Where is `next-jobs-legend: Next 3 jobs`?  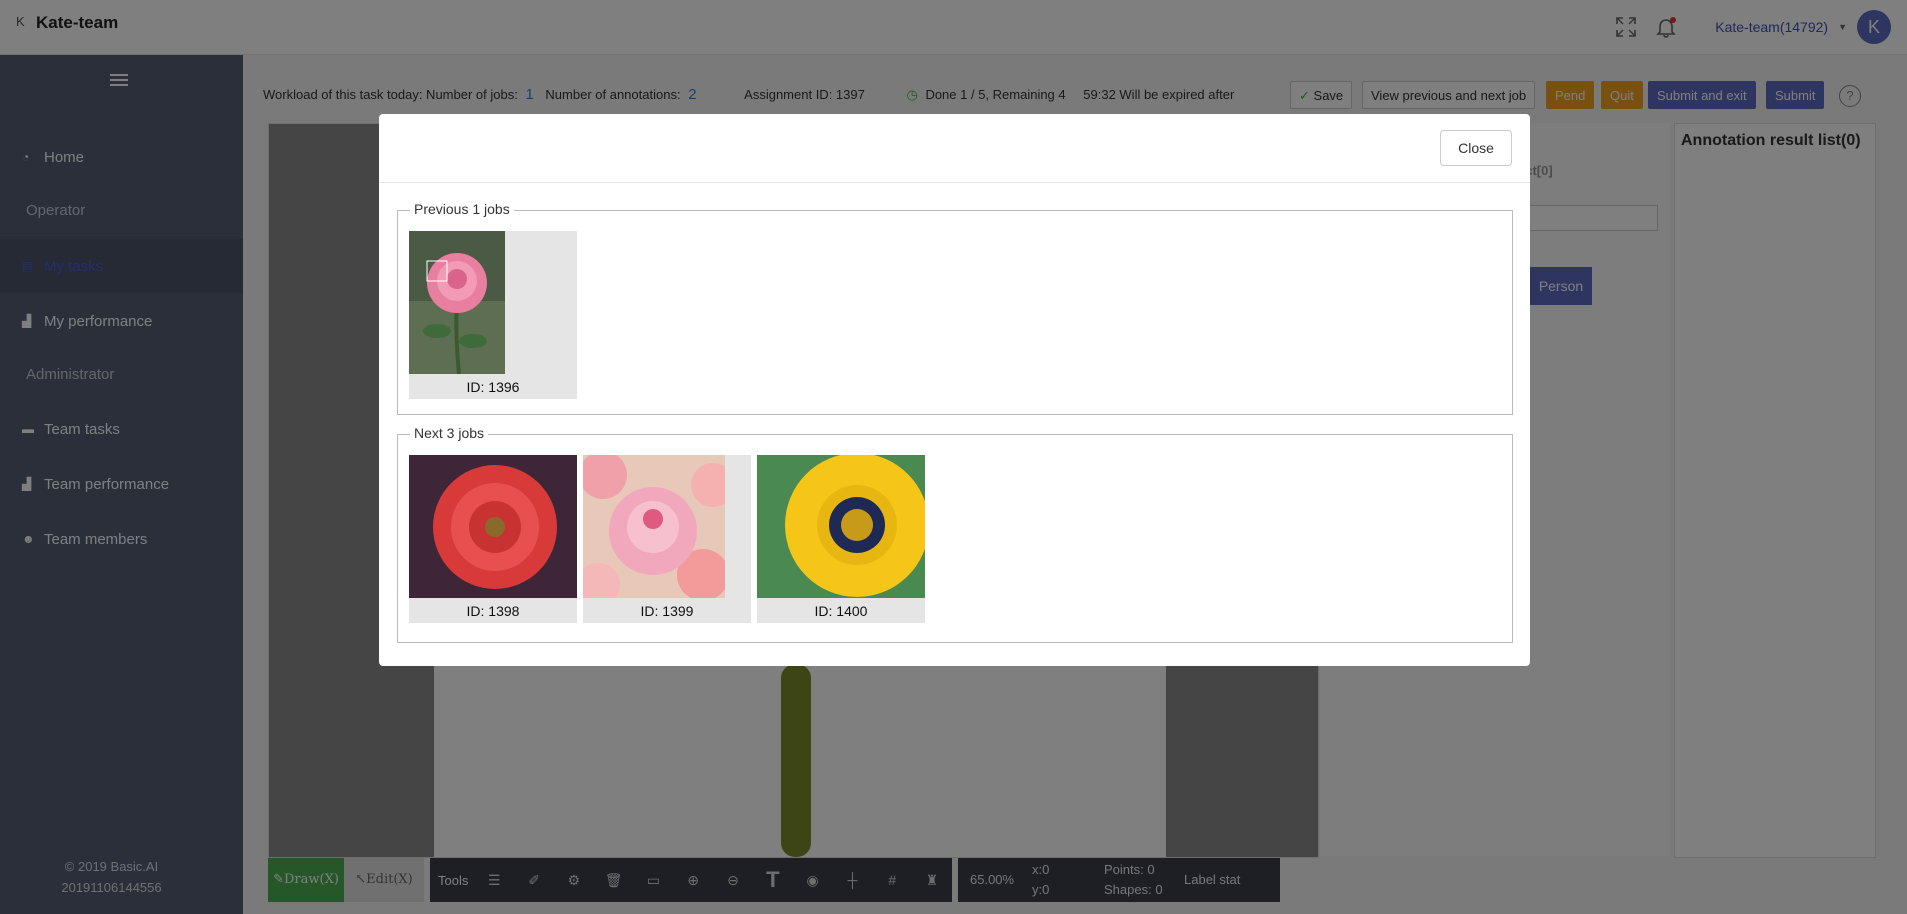 next-jobs-legend: Next 3 jobs is located at coordinates (449, 433).